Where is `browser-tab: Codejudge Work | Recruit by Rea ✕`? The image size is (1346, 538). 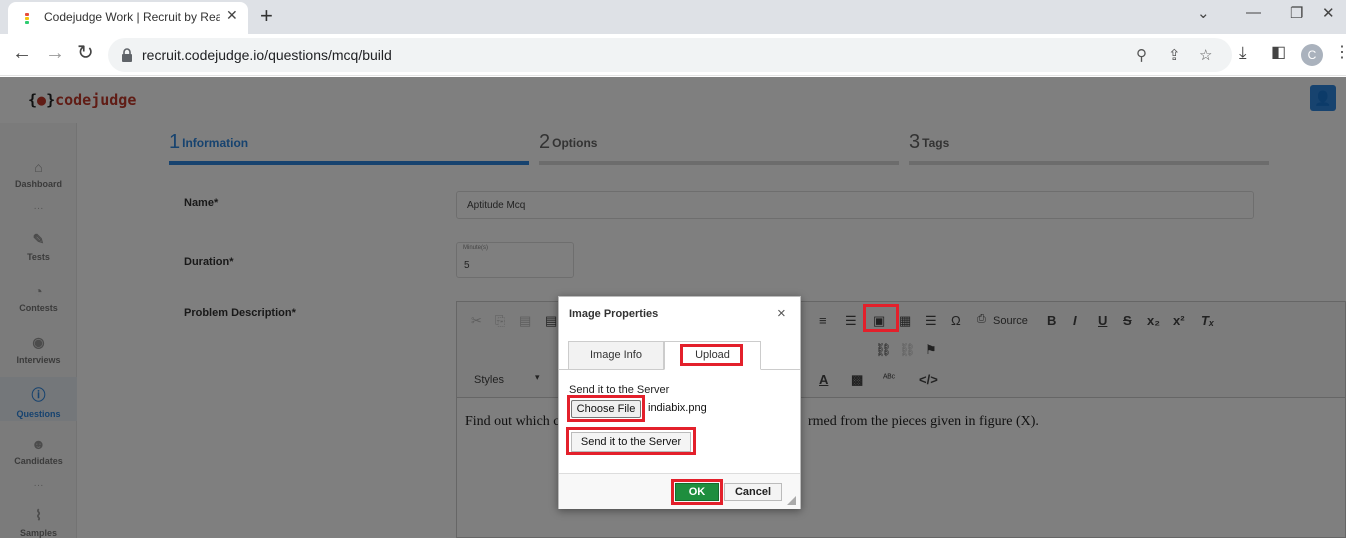
browser-tab: Codejudge Work | Recruit by Rea ✕ is located at coordinates (128, 18).